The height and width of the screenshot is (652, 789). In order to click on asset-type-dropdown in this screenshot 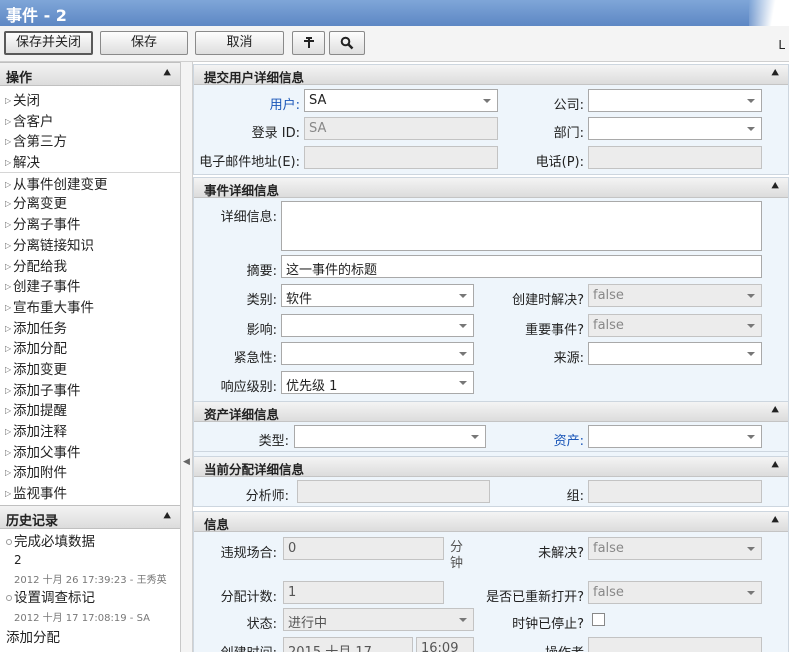, I will do `click(390, 436)`.